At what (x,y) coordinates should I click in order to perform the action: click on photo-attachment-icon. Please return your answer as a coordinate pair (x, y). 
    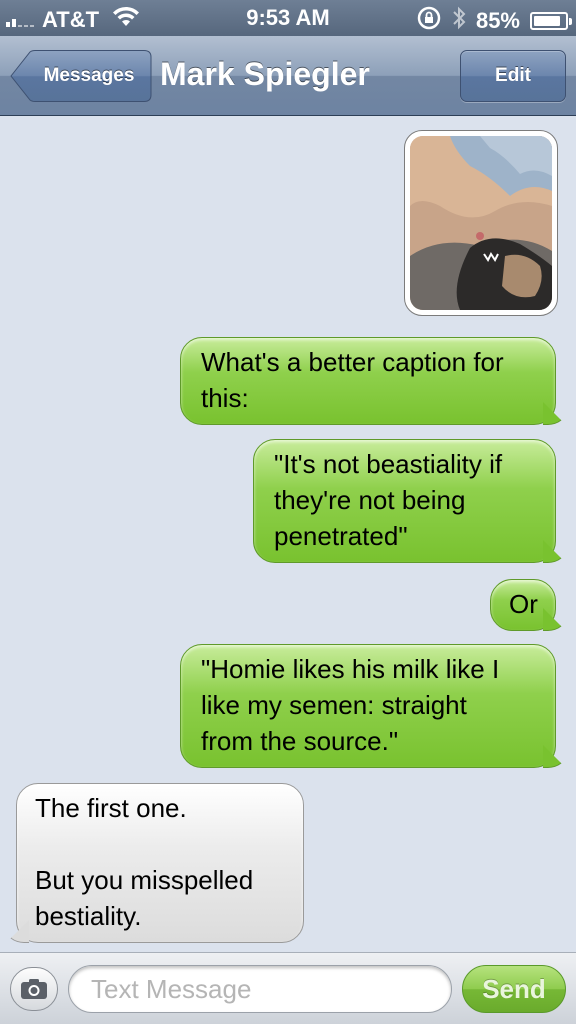
    Looking at the image, I should click on (481, 223).